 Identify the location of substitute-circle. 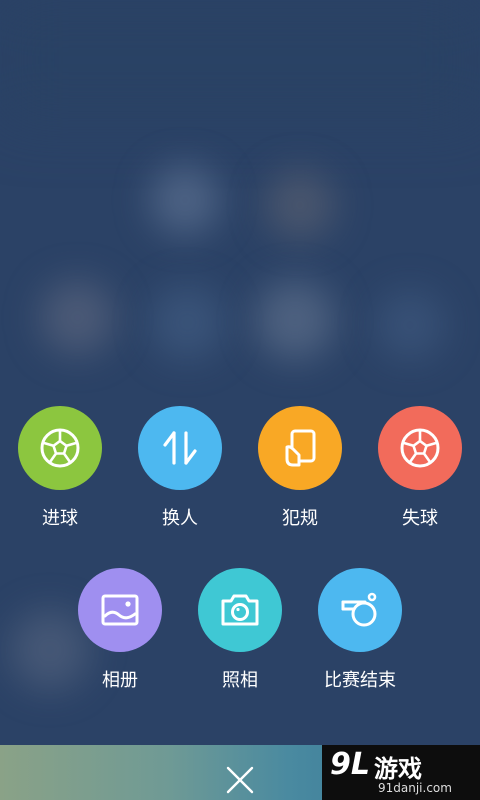
(180, 448).